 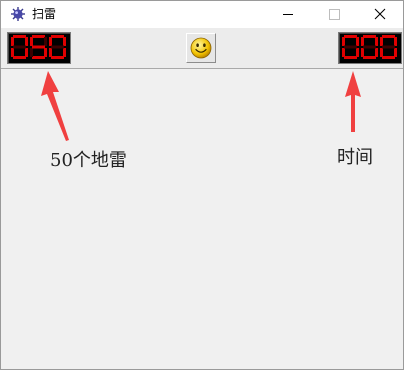 I want to click on mine-counter-digit-1-seg-d, so click(x=38, y=57).